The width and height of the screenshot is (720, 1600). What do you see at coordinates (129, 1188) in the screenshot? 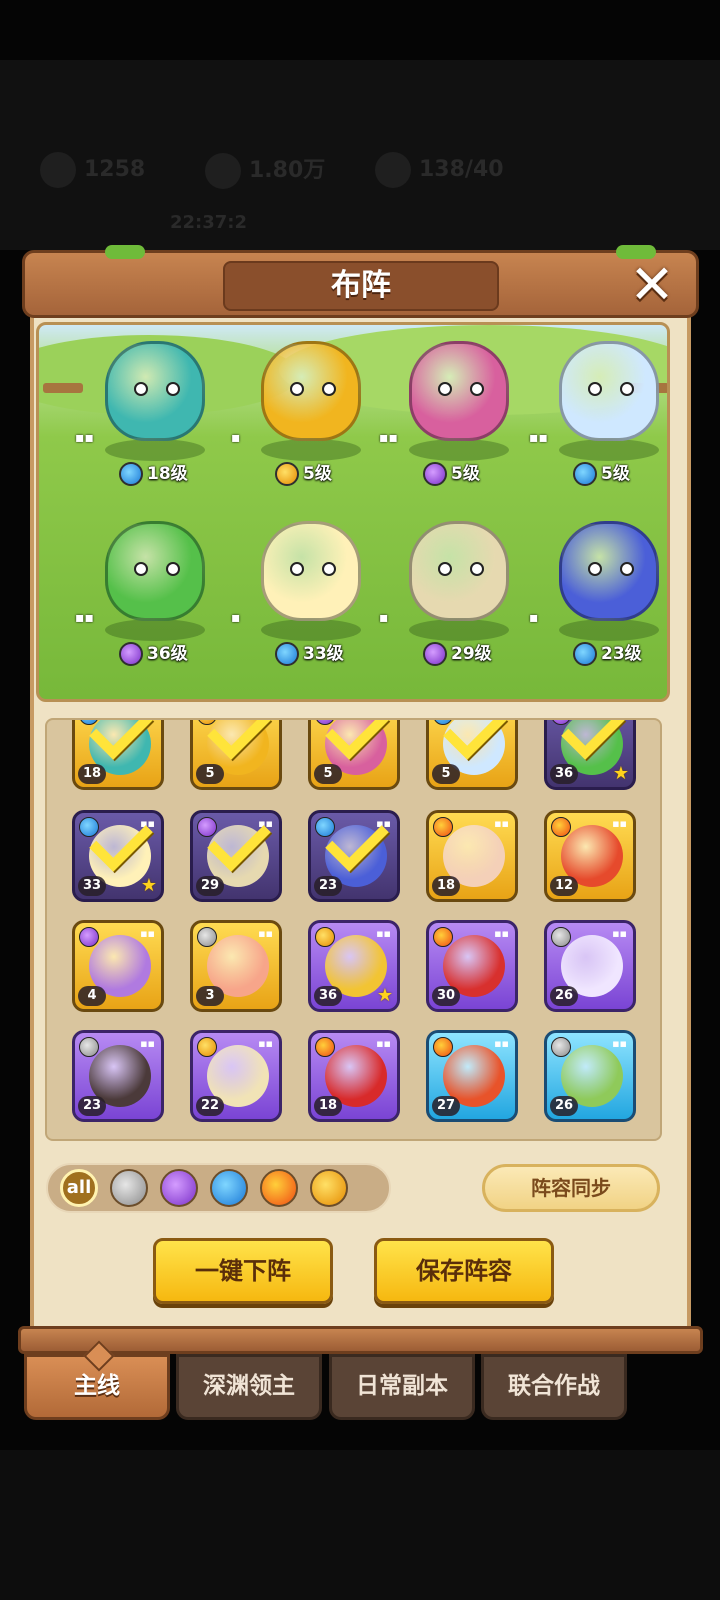
I see `filter-blade-icon` at bounding box center [129, 1188].